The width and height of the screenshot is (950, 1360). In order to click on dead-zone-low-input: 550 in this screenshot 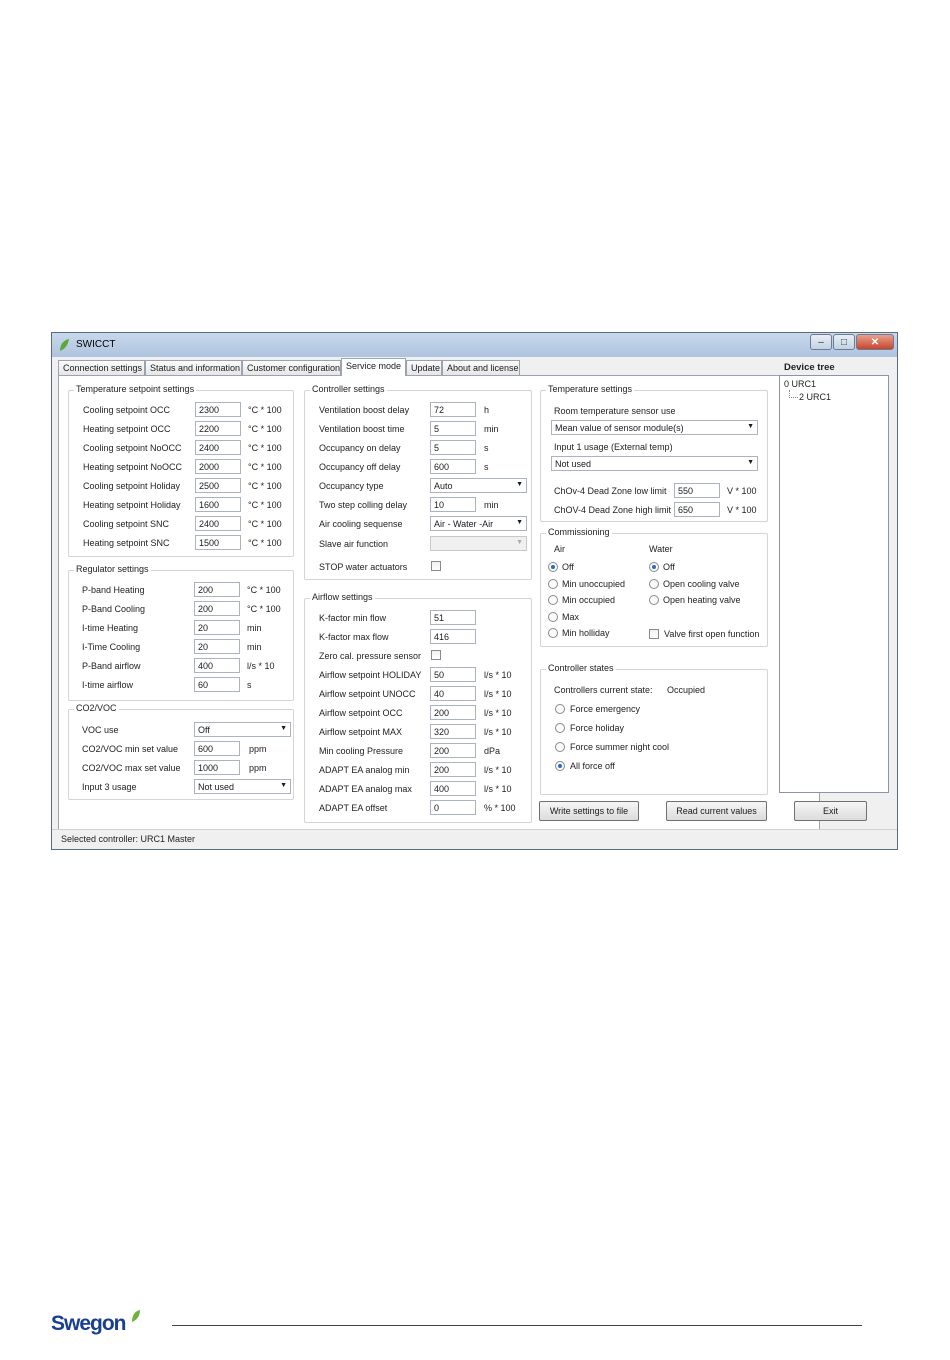, I will do `click(697, 490)`.